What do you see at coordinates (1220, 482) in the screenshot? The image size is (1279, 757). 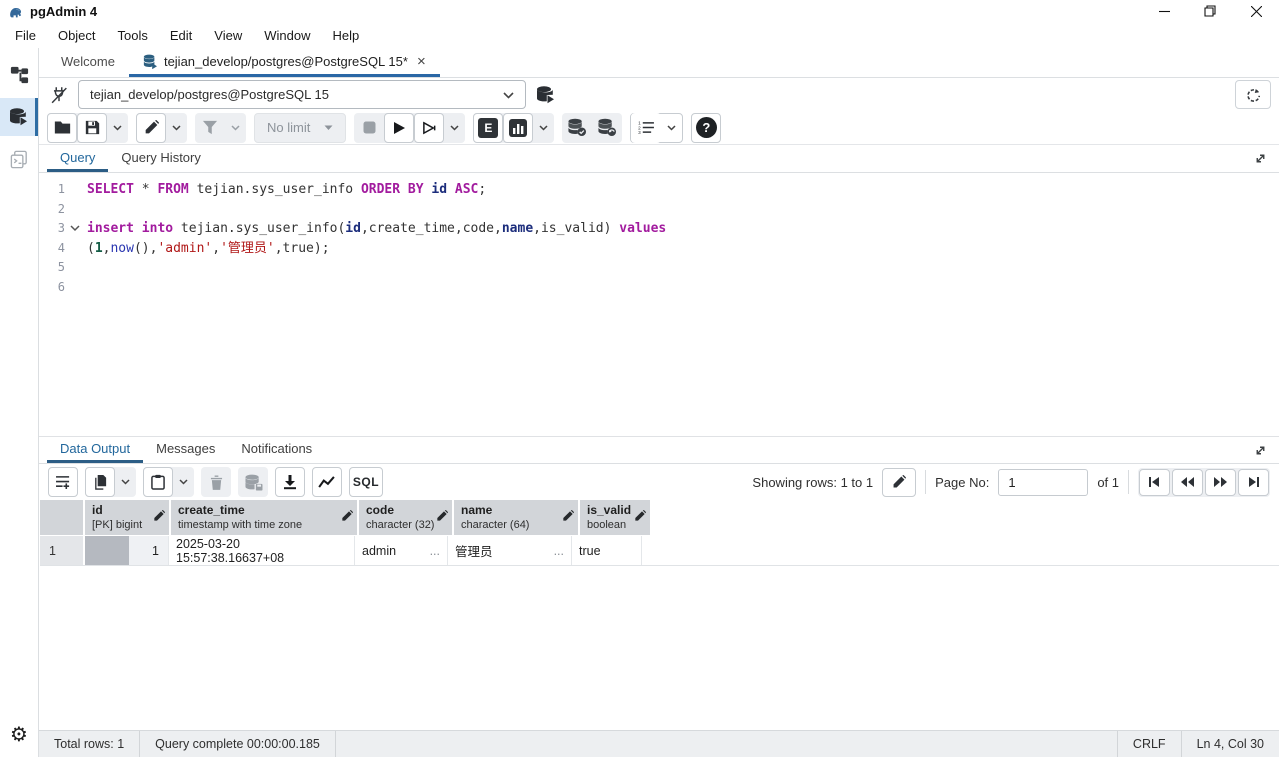 I see `next-page-button` at bounding box center [1220, 482].